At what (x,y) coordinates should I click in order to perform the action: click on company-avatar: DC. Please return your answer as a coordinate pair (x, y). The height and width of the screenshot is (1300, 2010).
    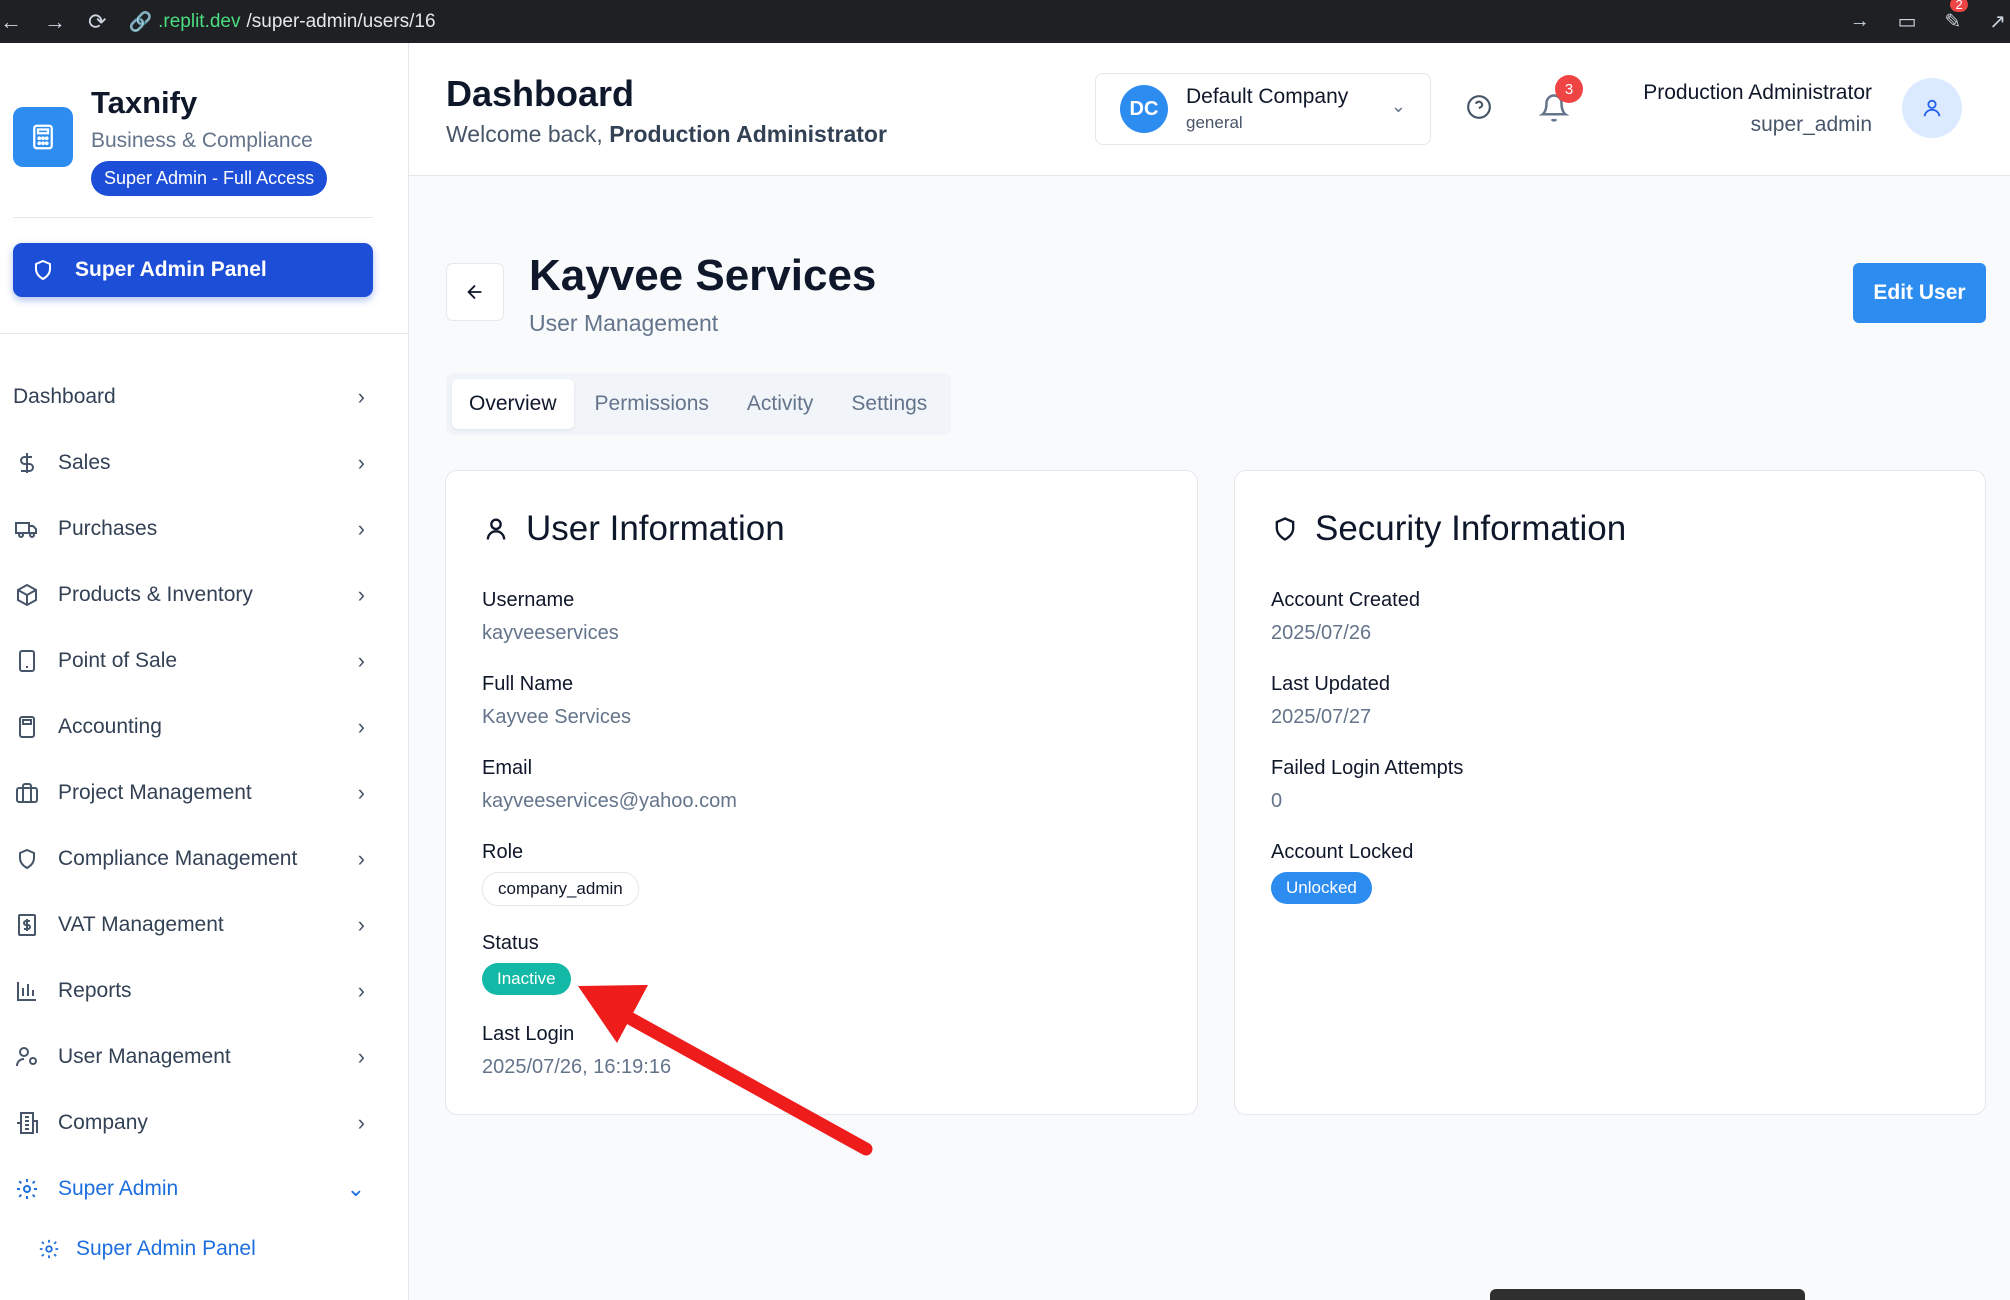
    Looking at the image, I should click on (1144, 109).